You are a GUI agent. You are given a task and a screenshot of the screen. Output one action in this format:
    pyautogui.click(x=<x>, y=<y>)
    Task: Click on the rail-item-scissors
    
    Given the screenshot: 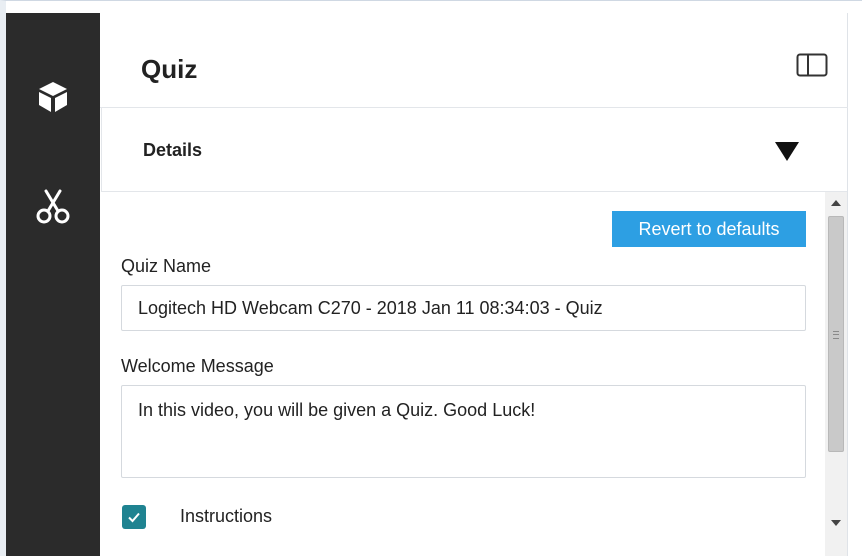 What is the action you would take?
    pyautogui.click(x=53, y=207)
    